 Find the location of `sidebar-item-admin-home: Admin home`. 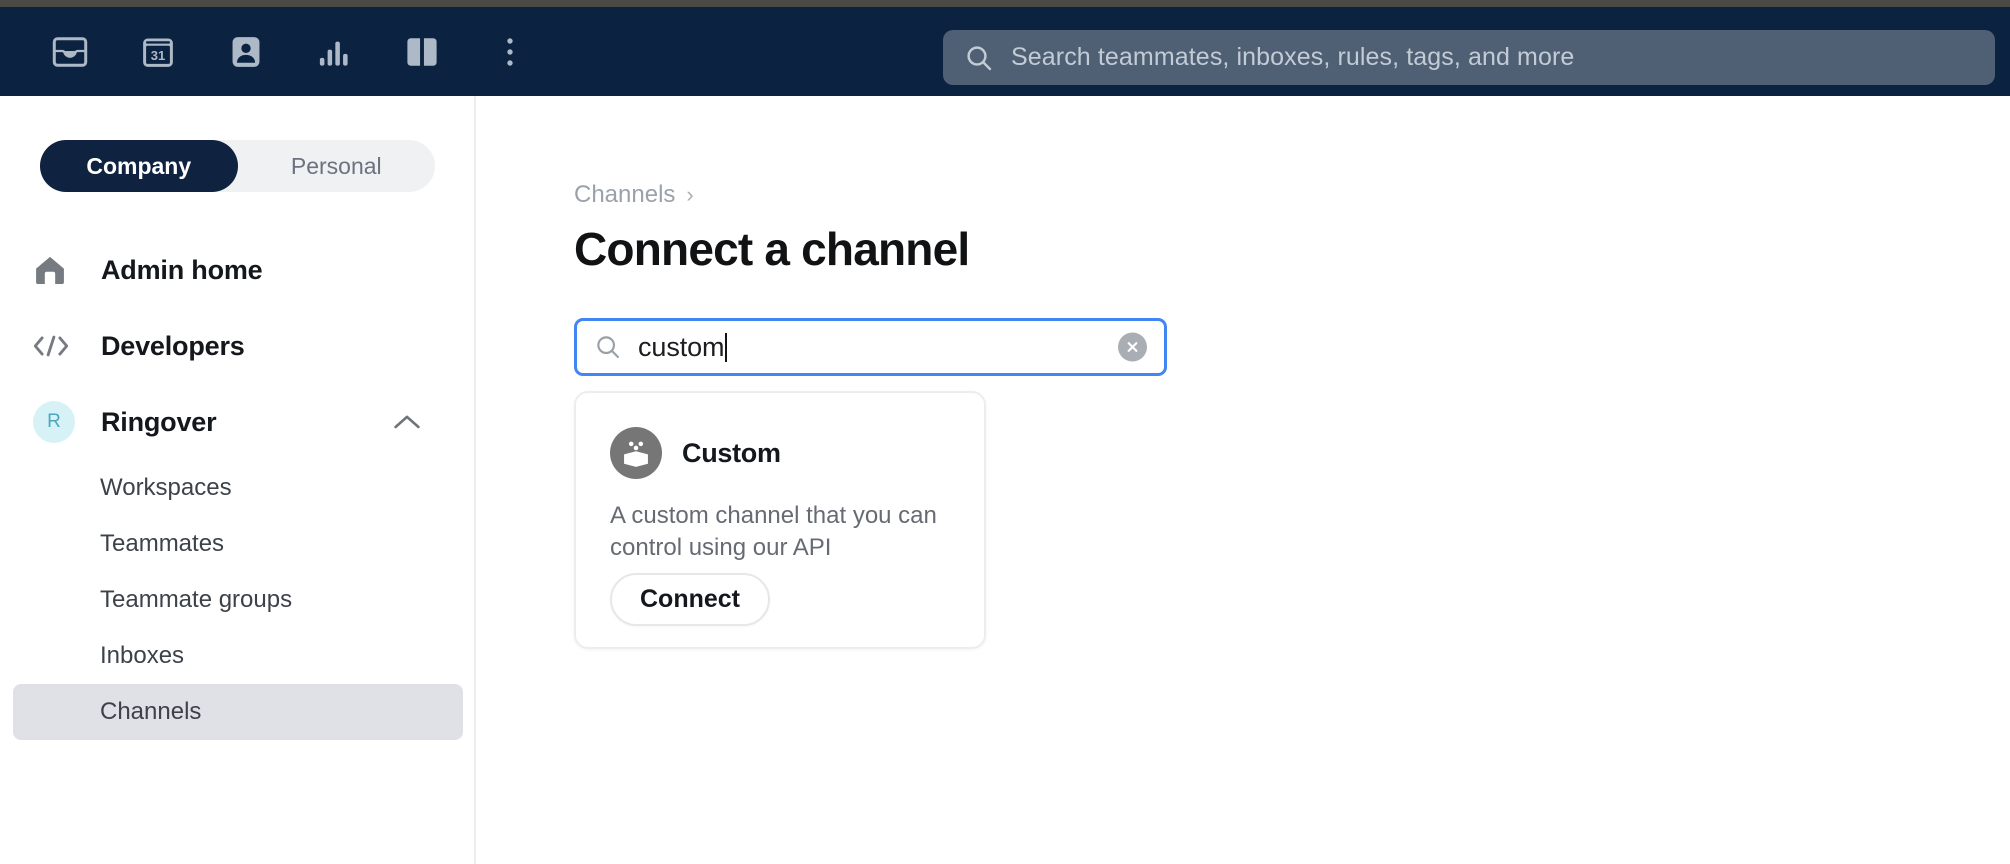

sidebar-item-admin-home: Admin home is located at coordinates (238, 270).